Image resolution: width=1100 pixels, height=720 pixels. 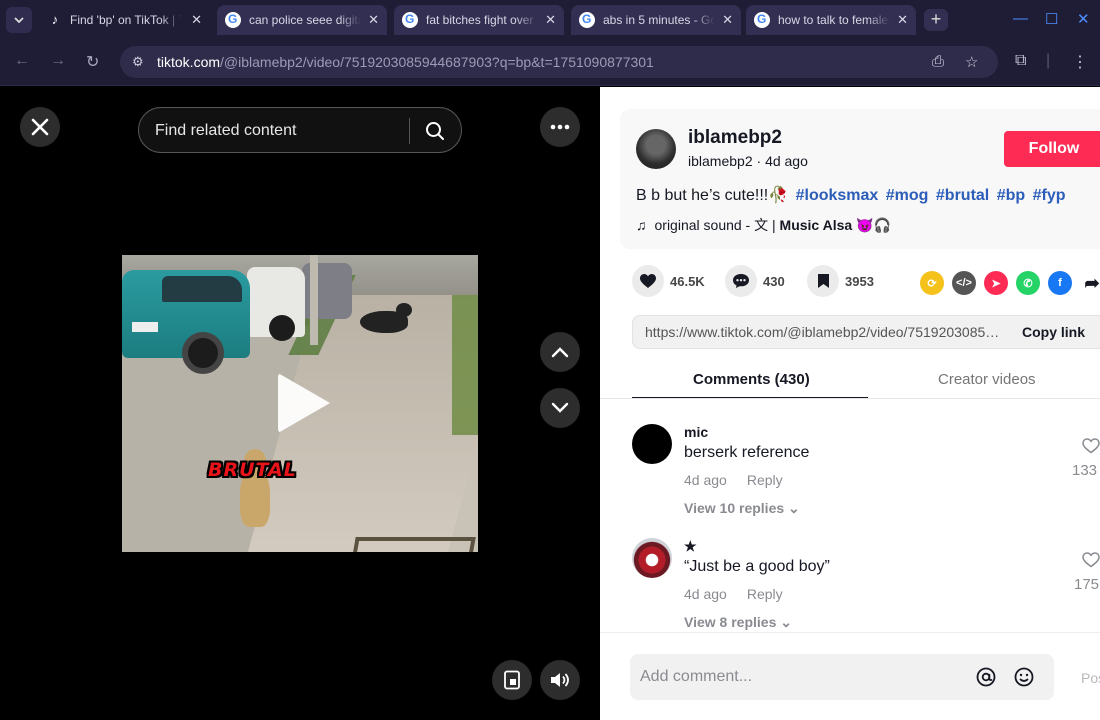 I want to click on embed-icon: </>, so click(x=964, y=283).